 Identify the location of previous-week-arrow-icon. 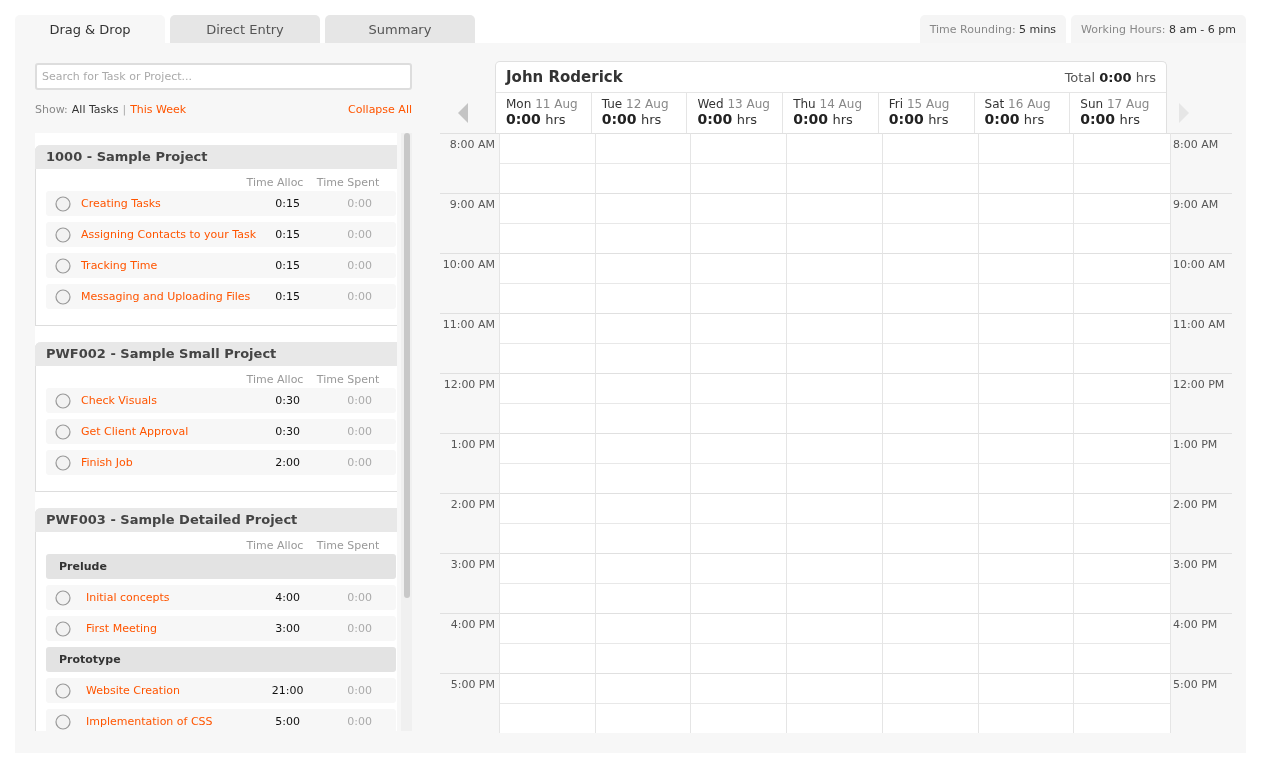
(464, 113).